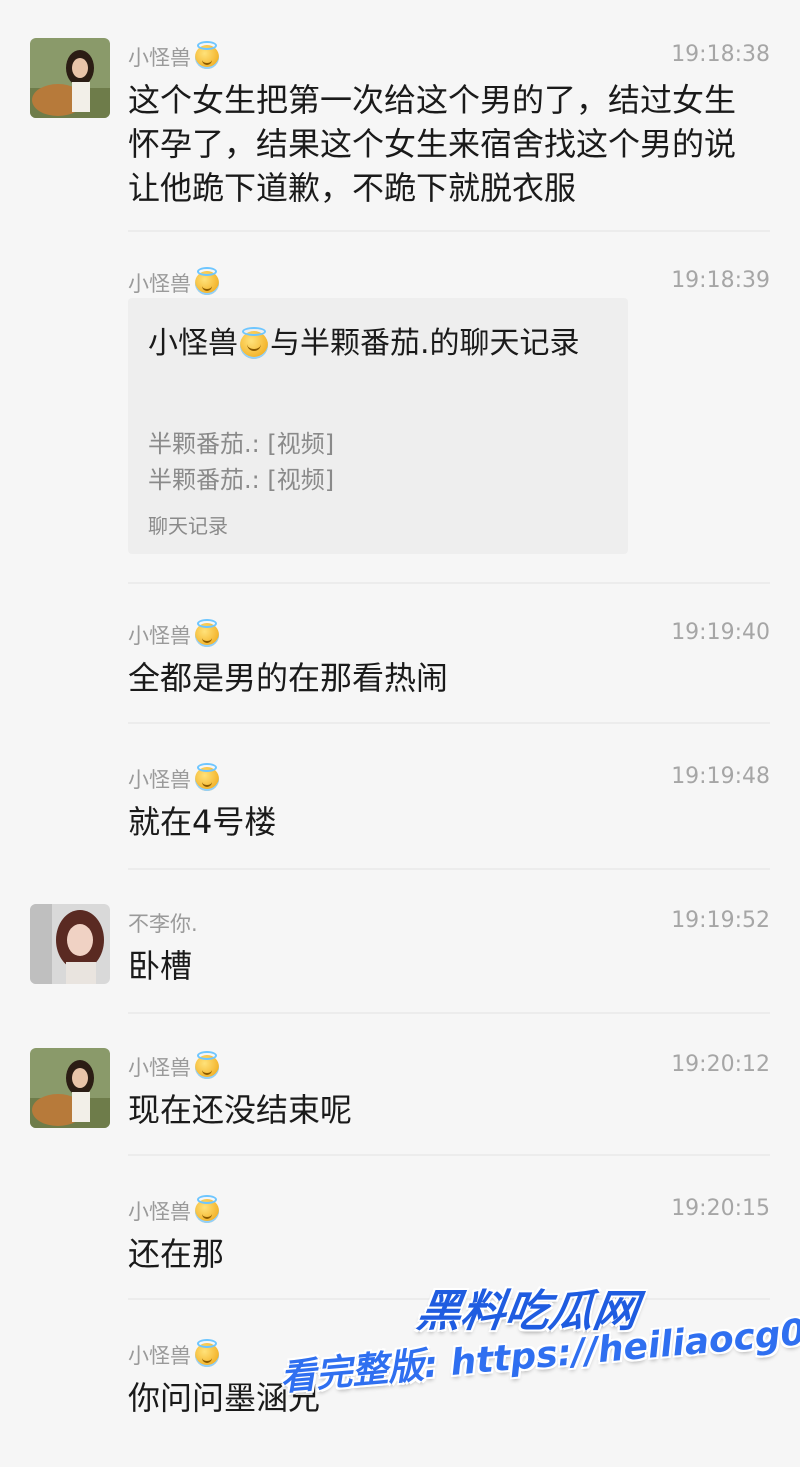  I want to click on message-text: 现在还没结束呢, so click(443, 1110).